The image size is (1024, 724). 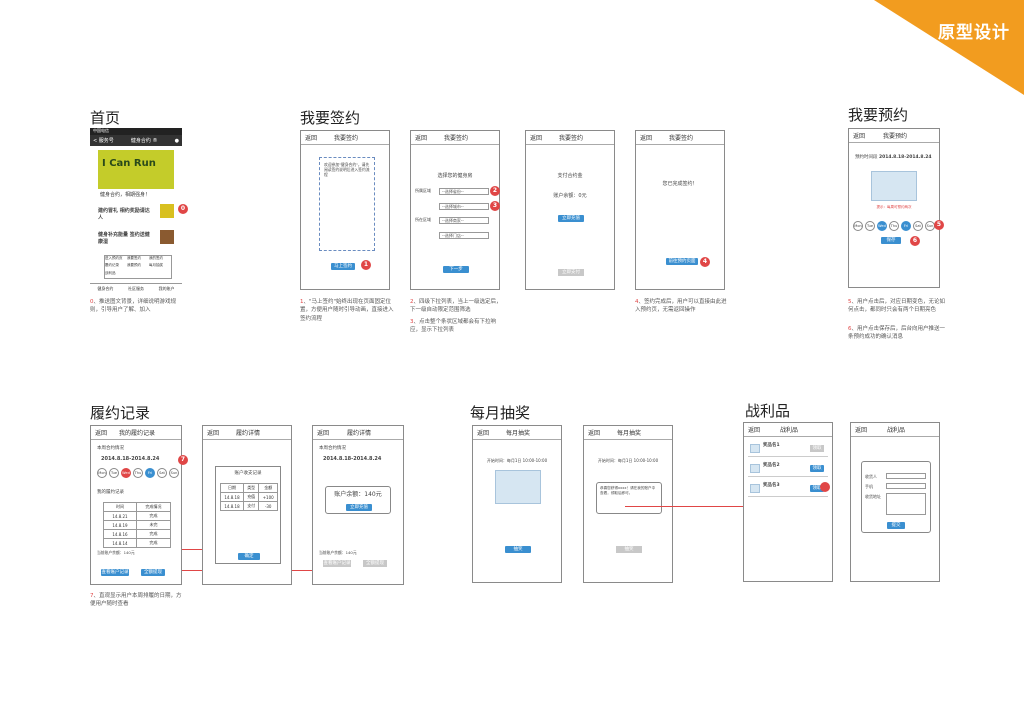 What do you see at coordinates (891, 240) in the screenshot?
I see `save-button: 保存` at bounding box center [891, 240].